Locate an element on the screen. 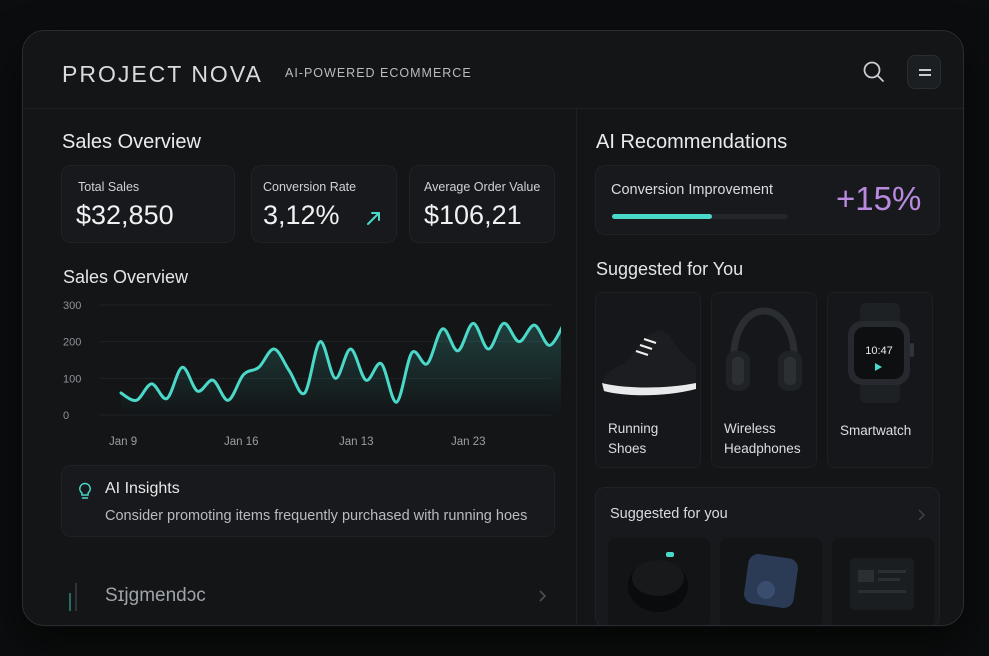 This screenshot has height=656, width=989. product-card-wireless-headphones: Wireless Headphones is located at coordinates (764, 380).